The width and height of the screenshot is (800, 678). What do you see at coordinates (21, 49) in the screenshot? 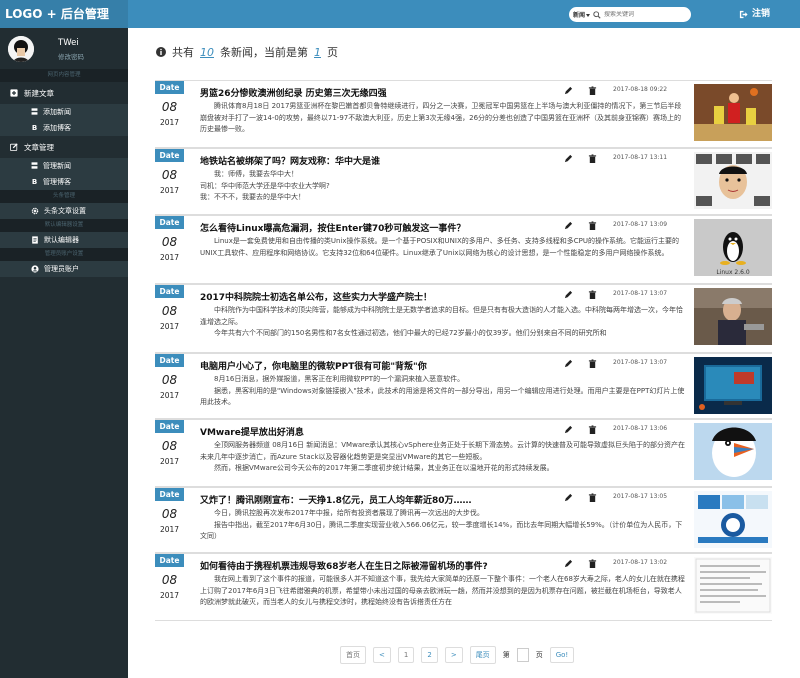
I see `avatar` at bounding box center [21, 49].